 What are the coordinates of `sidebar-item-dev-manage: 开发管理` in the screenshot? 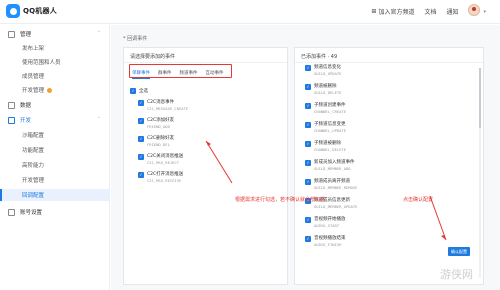 It's located at (55, 90).